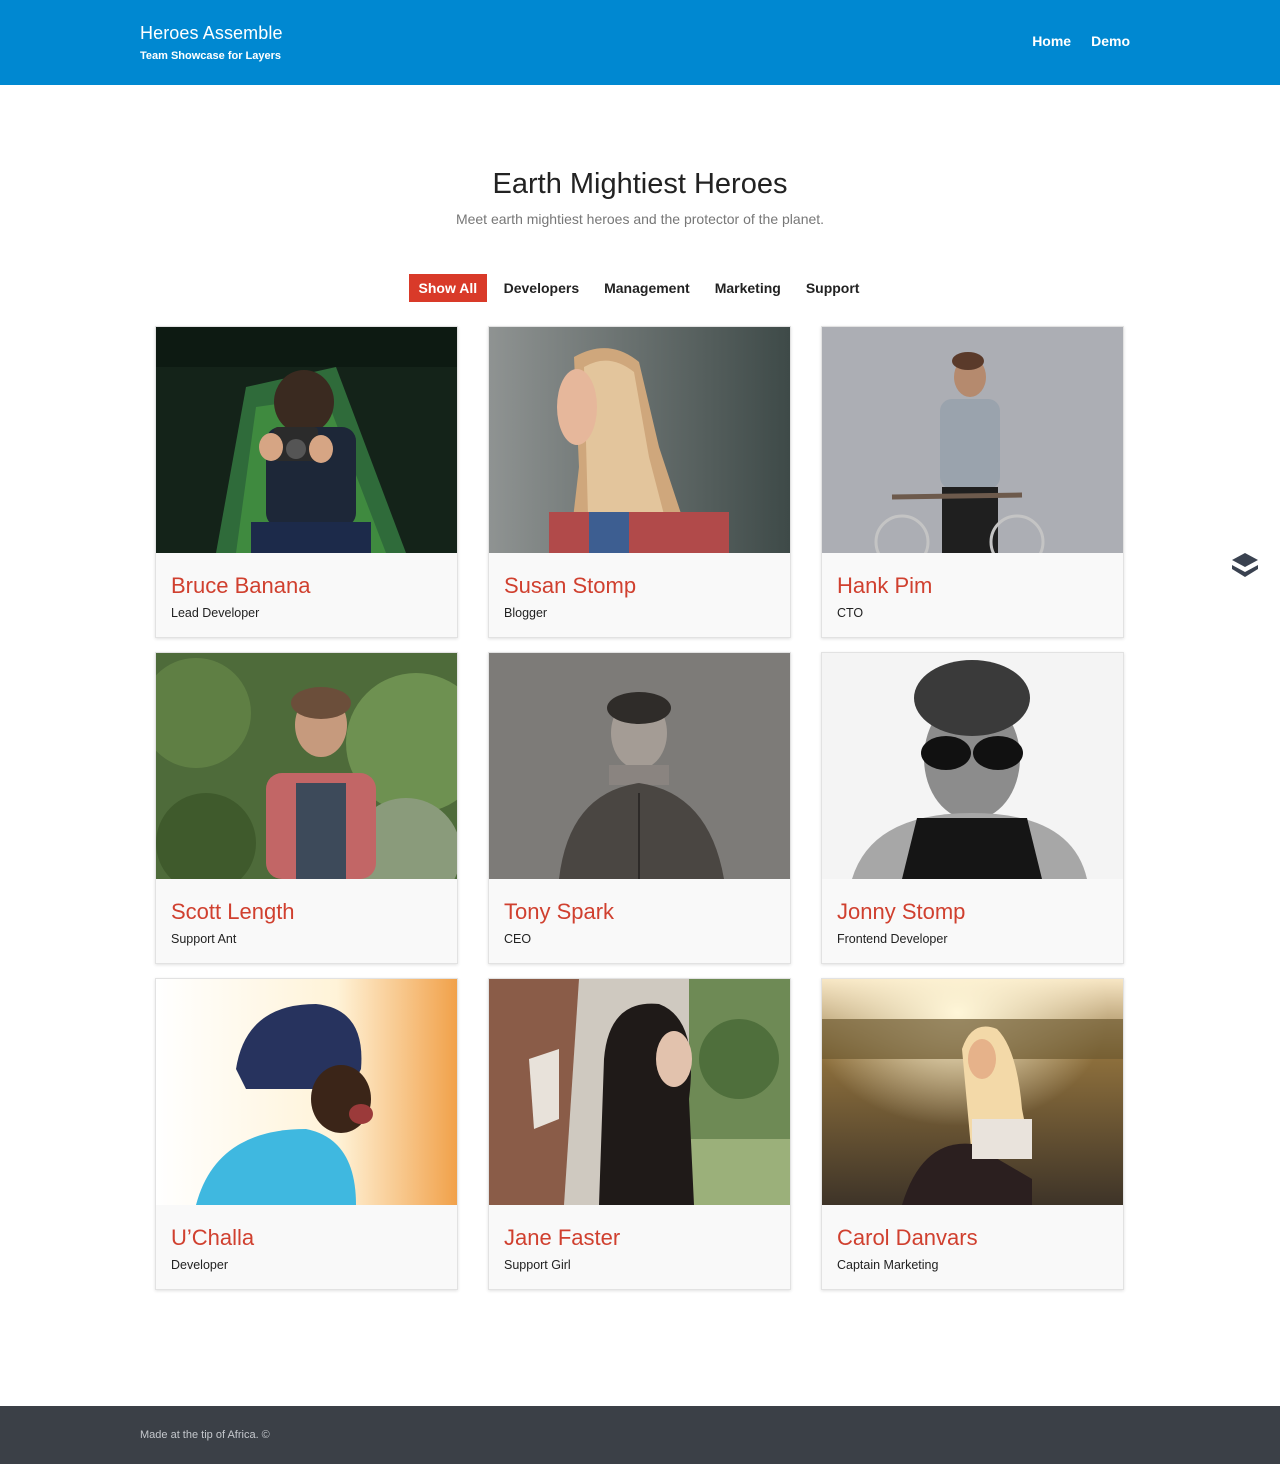  Describe the element at coordinates (240, 586) in the screenshot. I see `team-member-name: Bruce Banana` at that location.